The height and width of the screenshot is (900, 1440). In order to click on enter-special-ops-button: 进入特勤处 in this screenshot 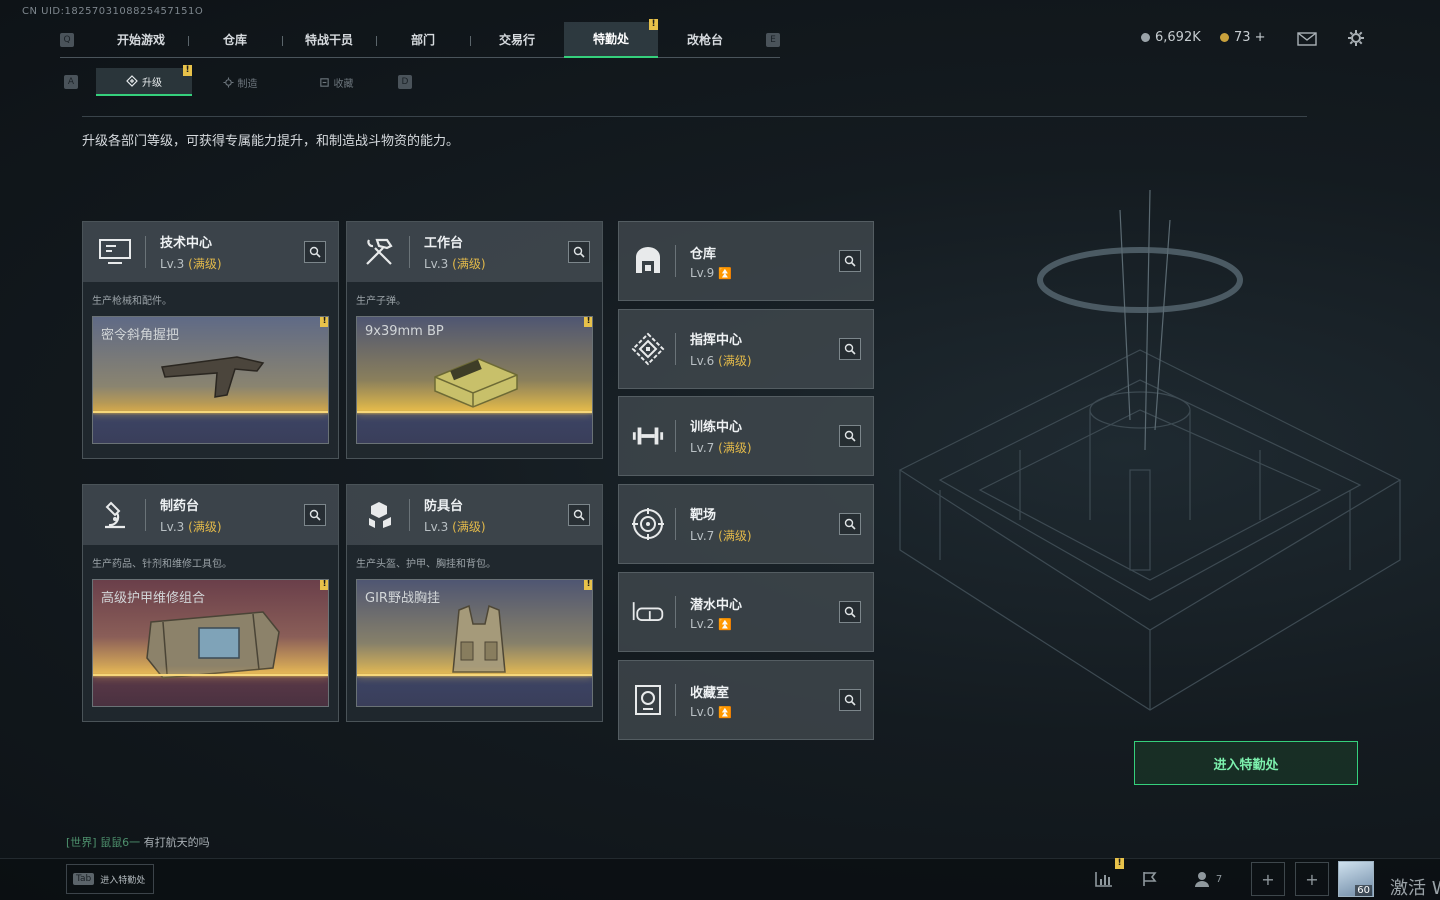, I will do `click(1246, 763)`.